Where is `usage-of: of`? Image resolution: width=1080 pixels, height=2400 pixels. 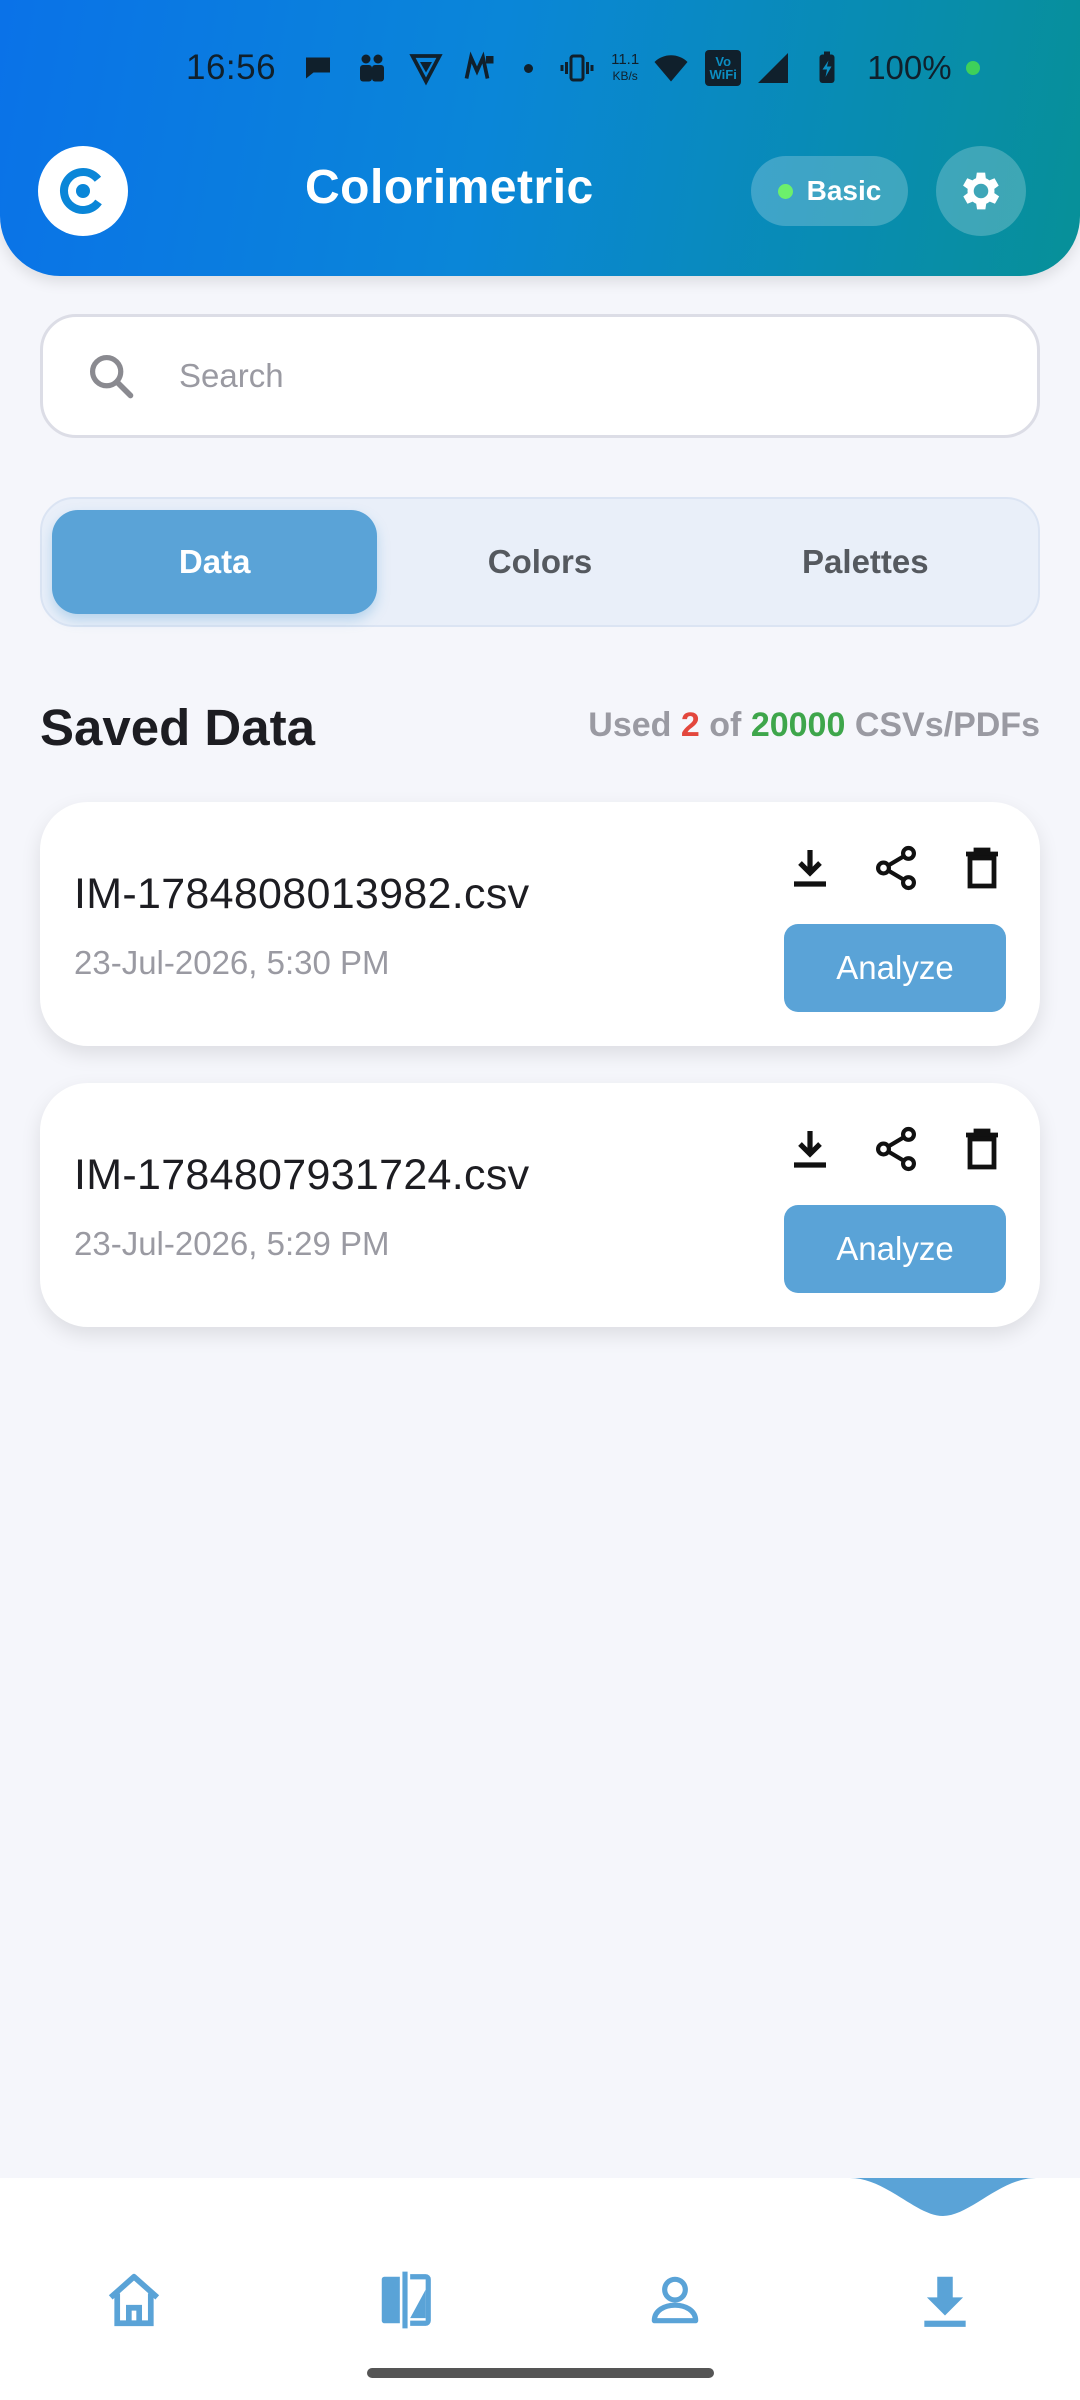 usage-of: of is located at coordinates (725, 725).